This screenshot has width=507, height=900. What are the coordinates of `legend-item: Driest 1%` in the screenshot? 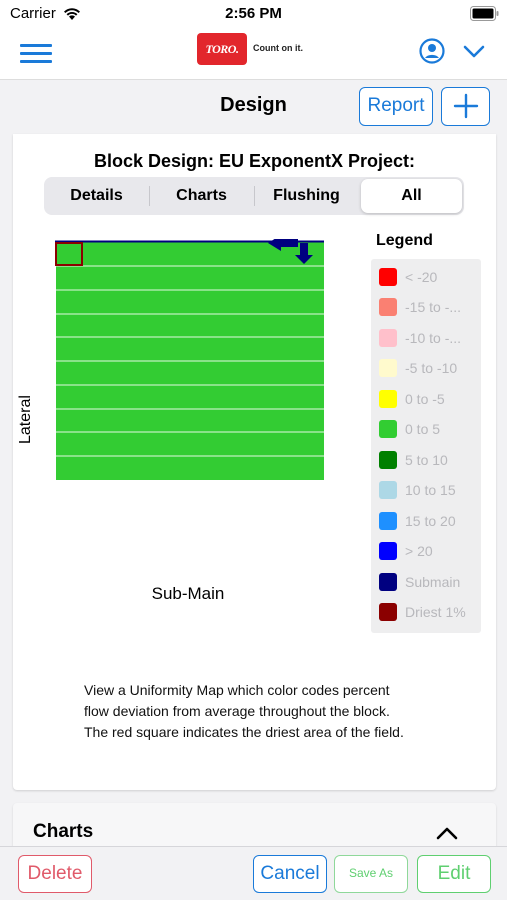 It's located at (429, 612).